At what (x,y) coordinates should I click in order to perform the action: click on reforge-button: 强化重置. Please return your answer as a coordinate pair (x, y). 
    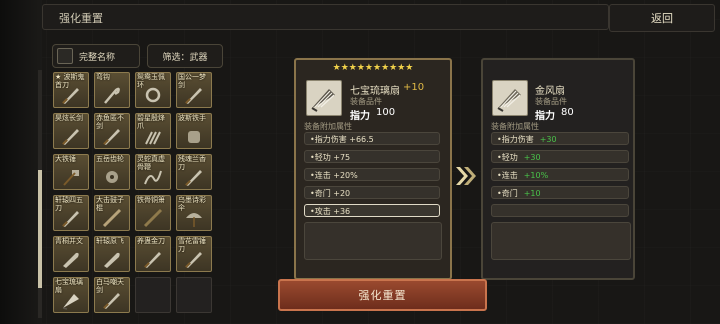
    Looking at the image, I should click on (382, 295).